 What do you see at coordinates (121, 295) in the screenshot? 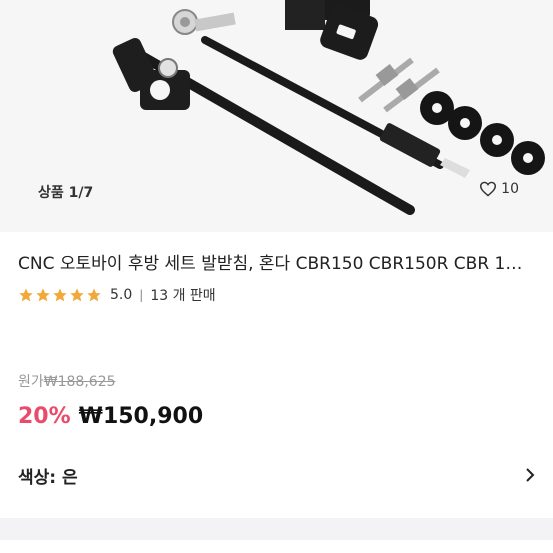
I see `rating-value: 5.0` at bounding box center [121, 295].